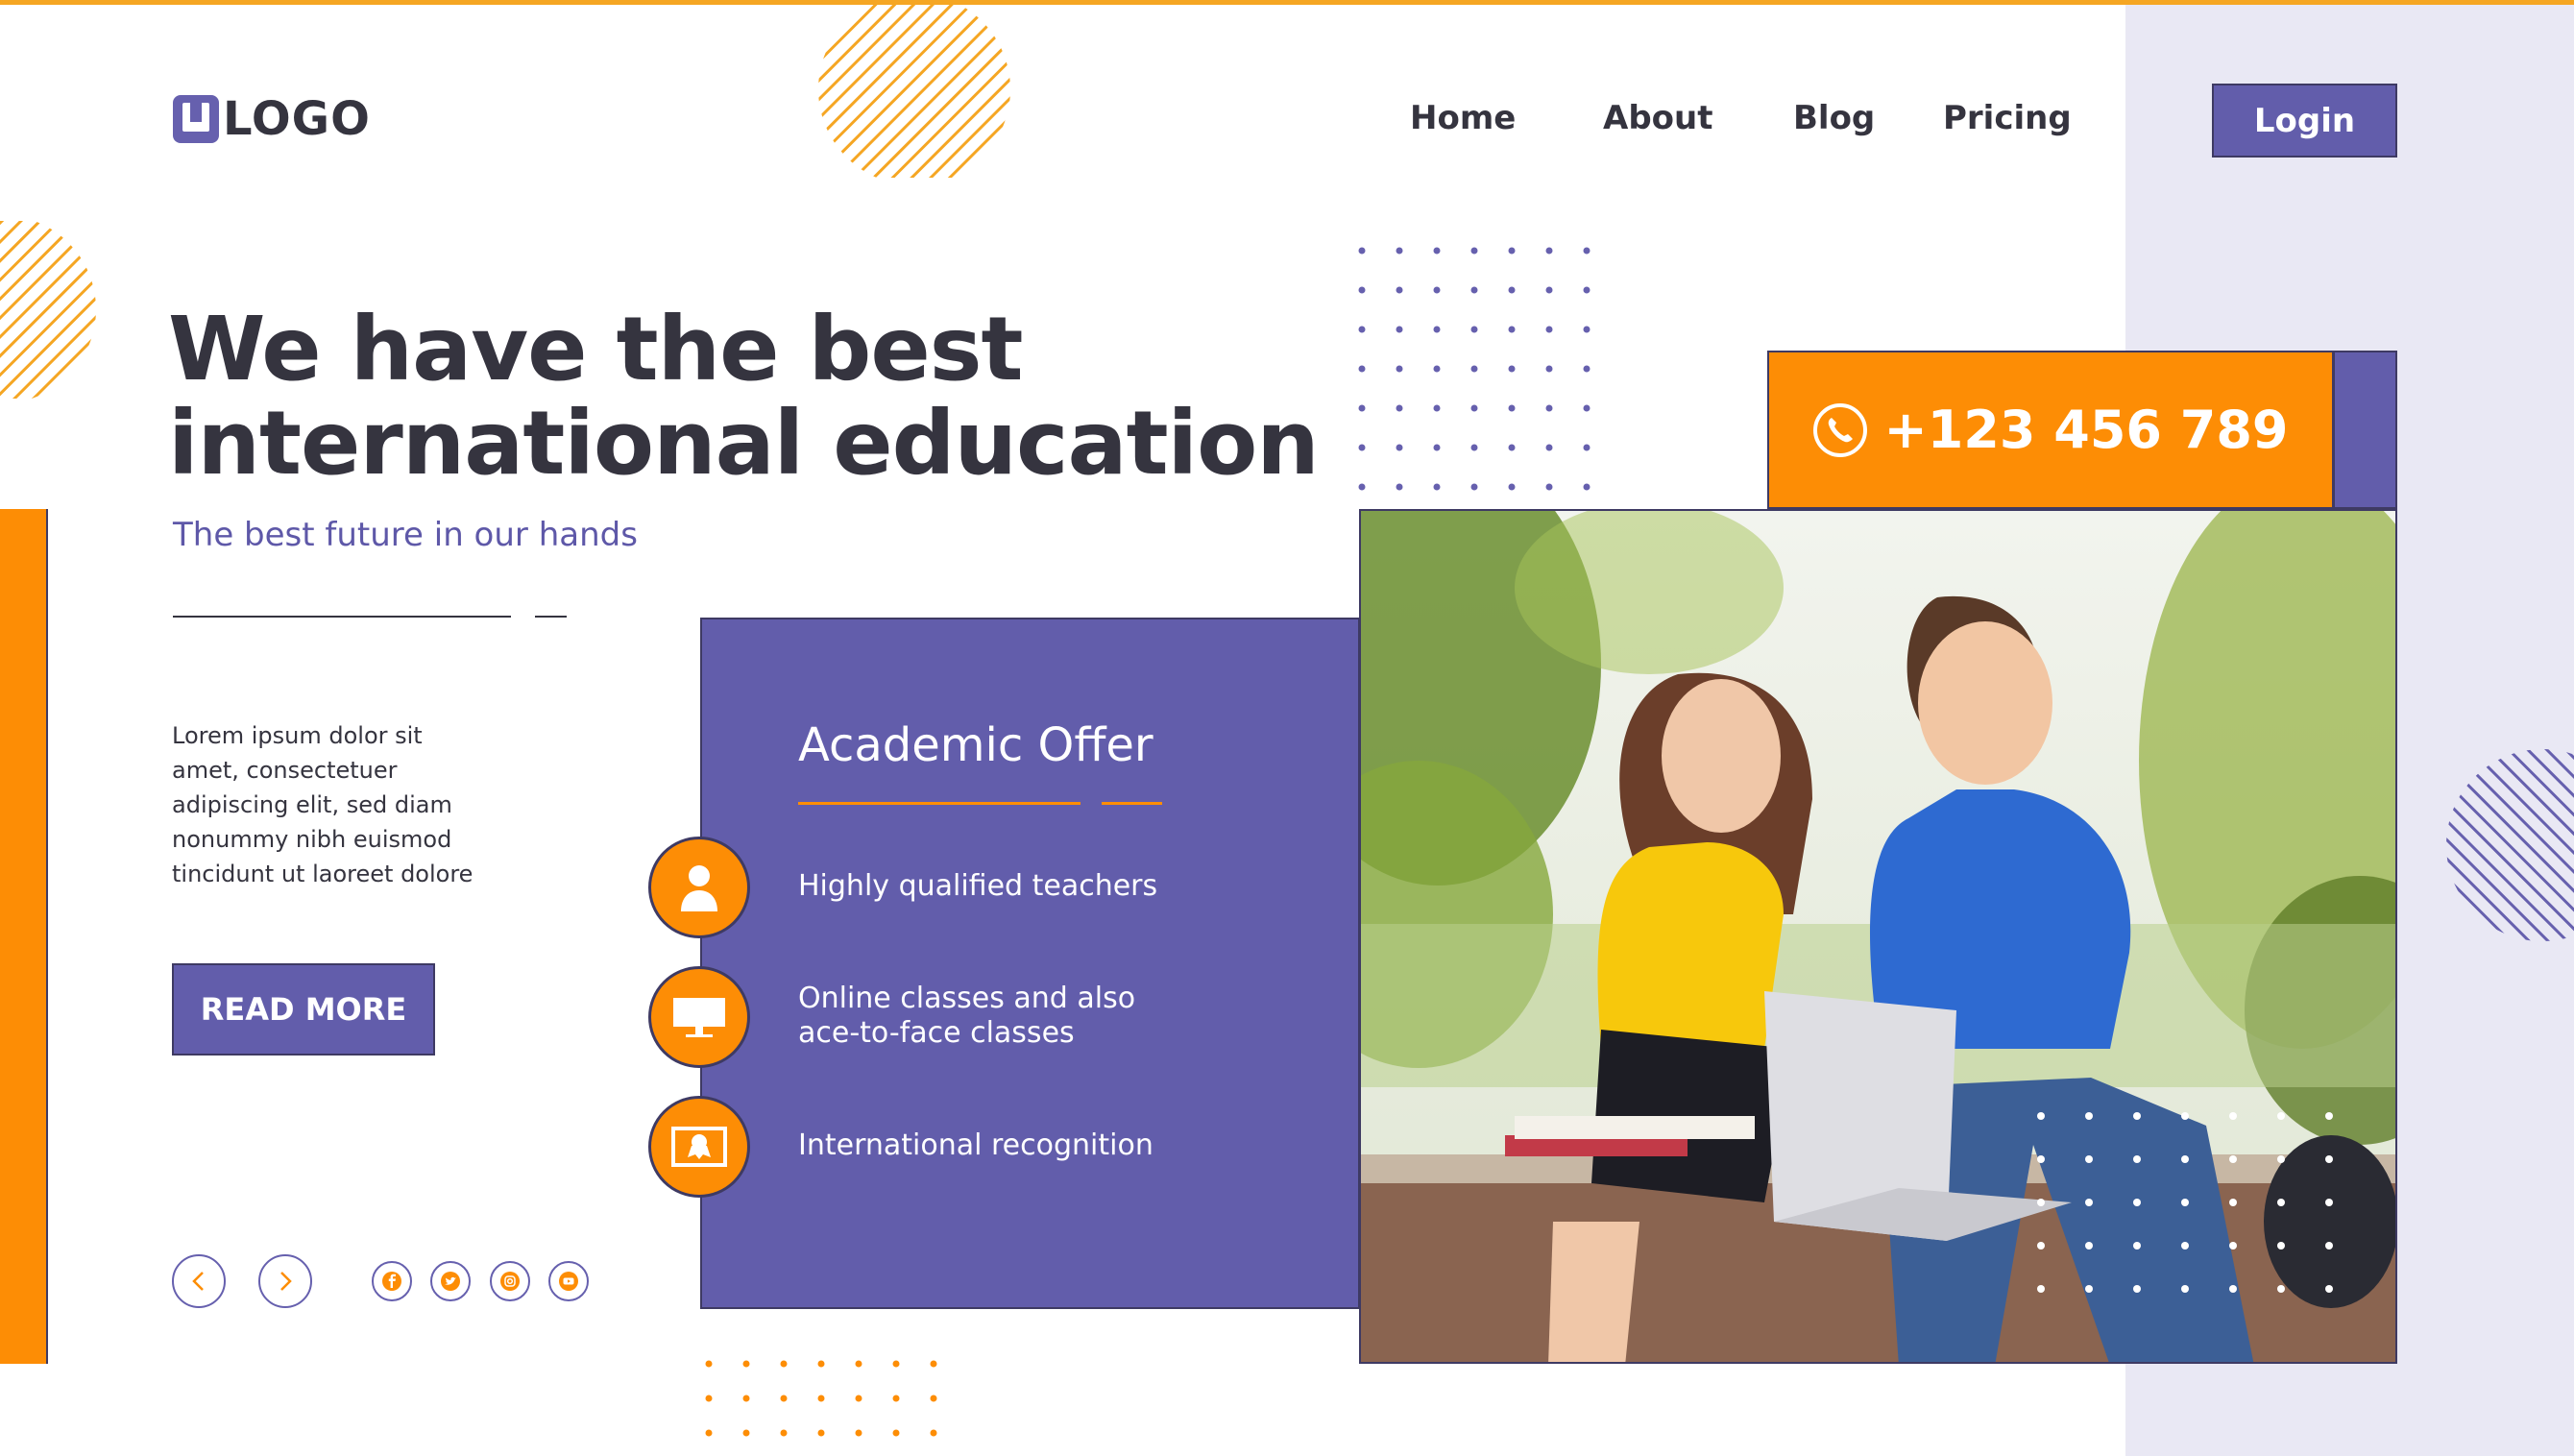 This screenshot has width=2574, height=1456. Describe the element at coordinates (2365, 430) in the screenshot. I see `phone-accent-block` at that location.